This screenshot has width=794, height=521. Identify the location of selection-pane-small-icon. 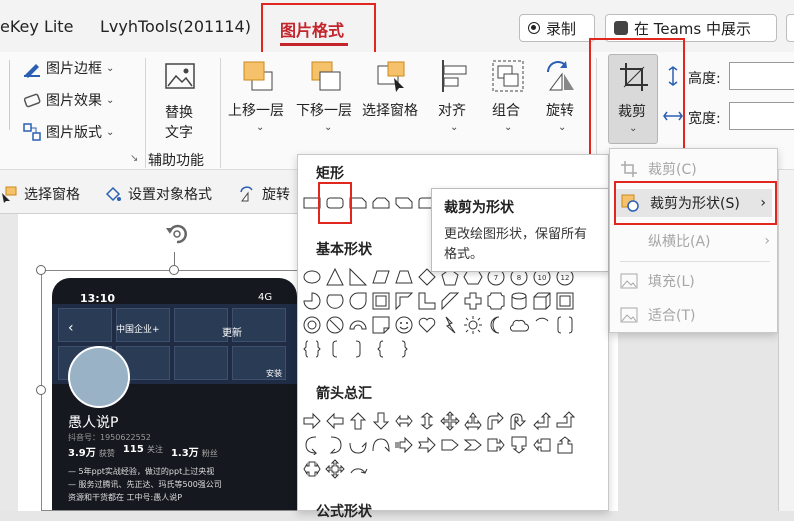
(9, 194).